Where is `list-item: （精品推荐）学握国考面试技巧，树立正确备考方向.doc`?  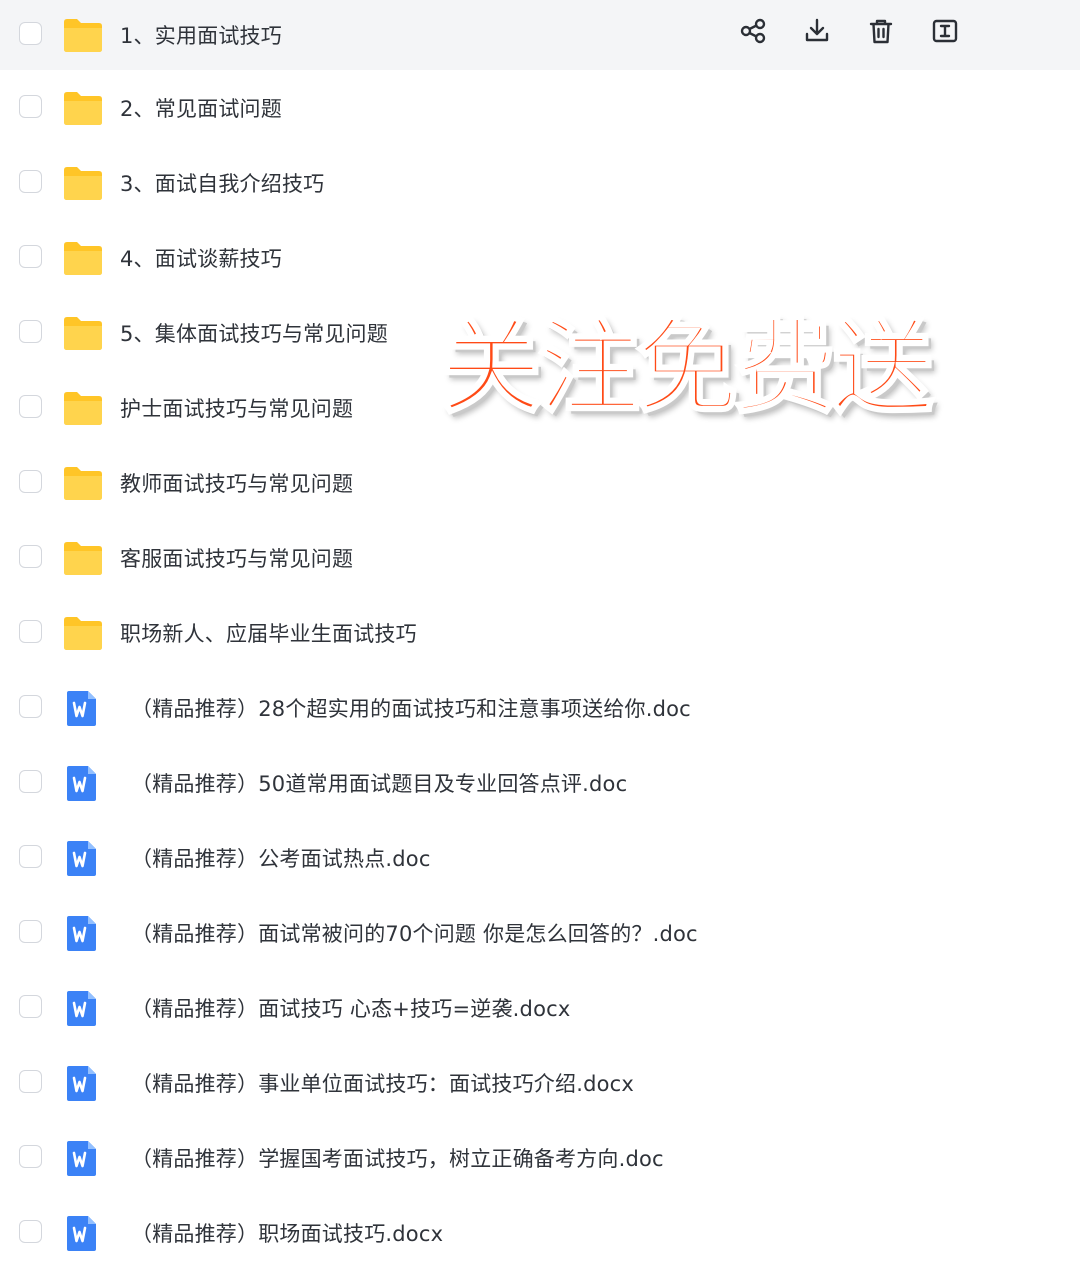
list-item: （精品推荐）学握国考面试技巧，树立正确备考方向.doc is located at coordinates (540, 1157).